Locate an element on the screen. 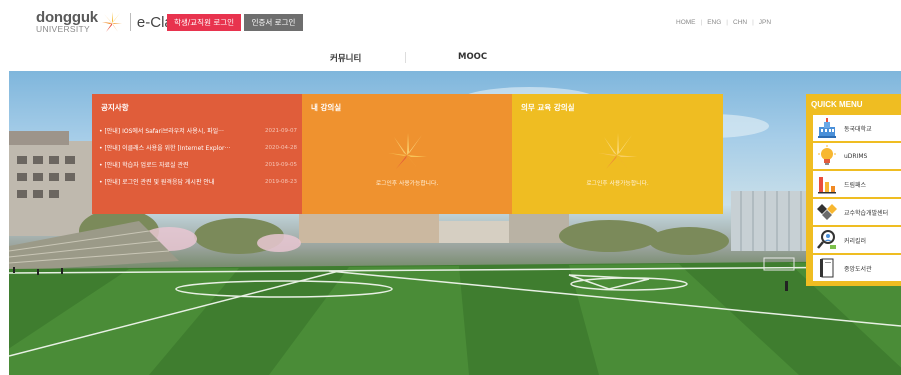 The width and height of the screenshot is (901, 375). logo-divider is located at coordinates (130, 22).